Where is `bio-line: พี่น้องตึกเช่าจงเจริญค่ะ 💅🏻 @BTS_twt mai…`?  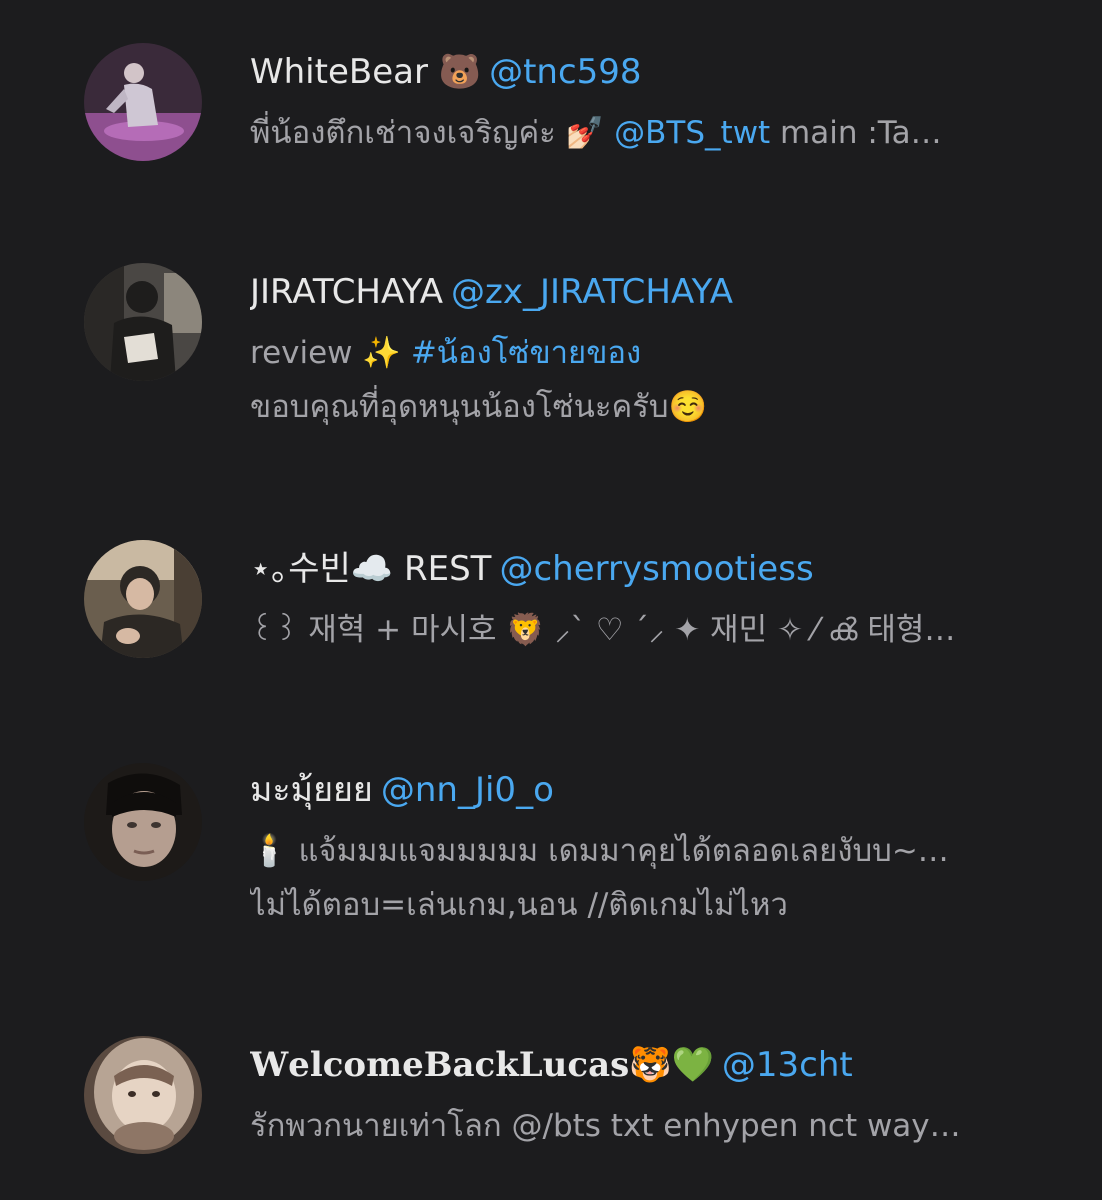 bio-line: พี่น้องตึกเช่าจงเจริญค่ะ 💅🏻 @BTS_twt mai… is located at coordinates (635, 133).